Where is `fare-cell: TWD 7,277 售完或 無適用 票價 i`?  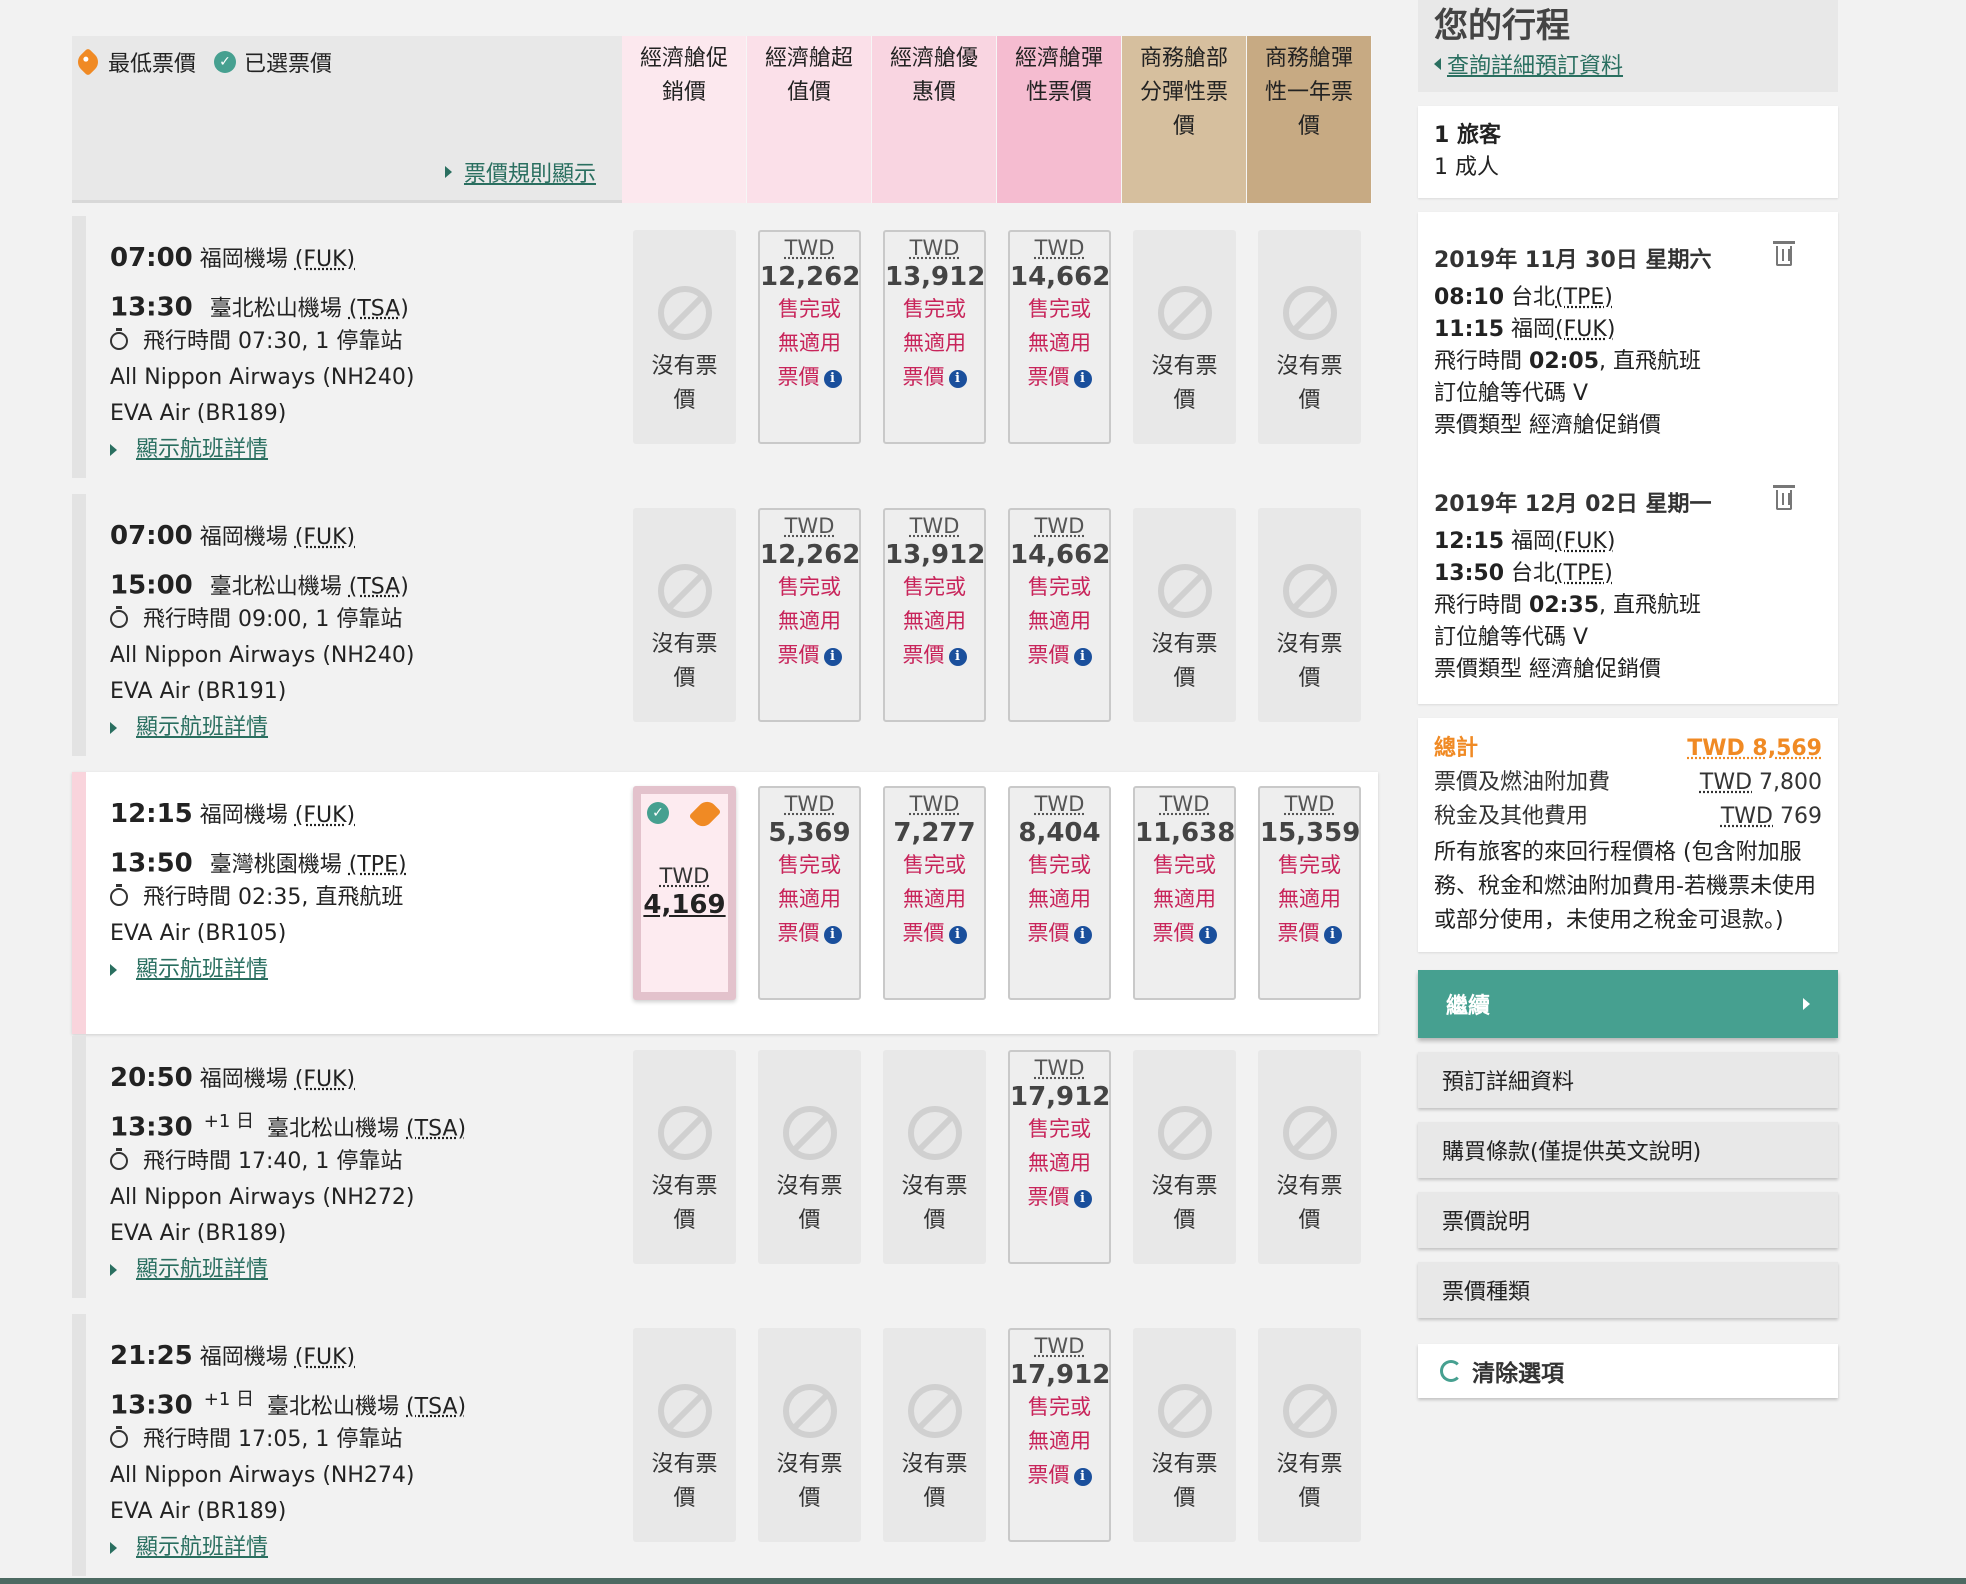 fare-cell: TWD 7,277 售完或 無適用 票價 i is located at coordinates (934, 893).